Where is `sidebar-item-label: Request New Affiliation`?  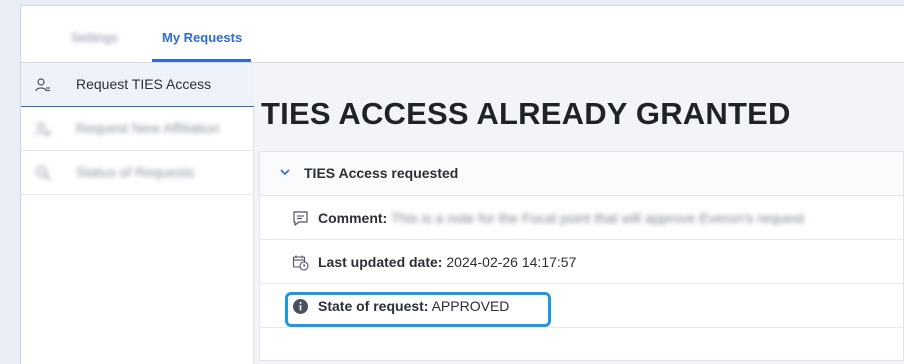
sidebar-item-label: Request New Affiliation is located at coordinates (148, 128).